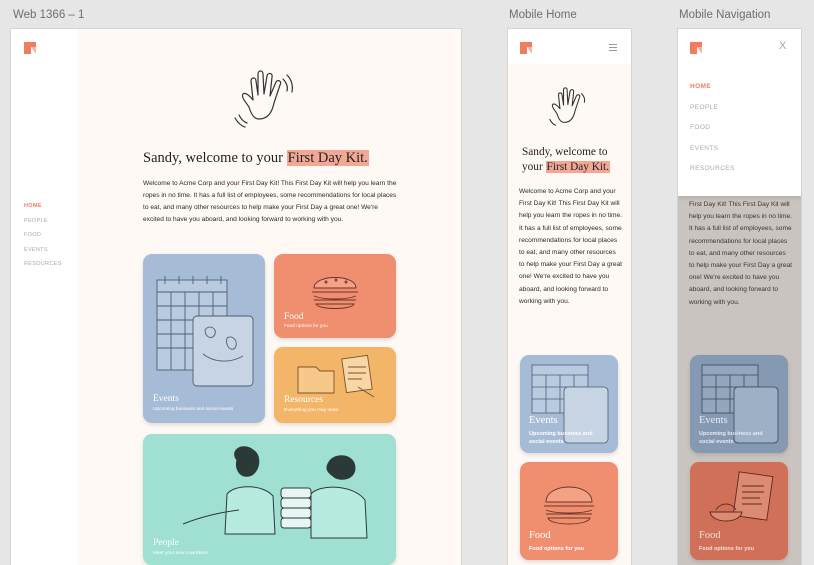 This screenshot has height=565, width=814. What do you see at coordinates (275, 492) in the screenshot?
I see `people-icon` at bounding box center [275, 492].